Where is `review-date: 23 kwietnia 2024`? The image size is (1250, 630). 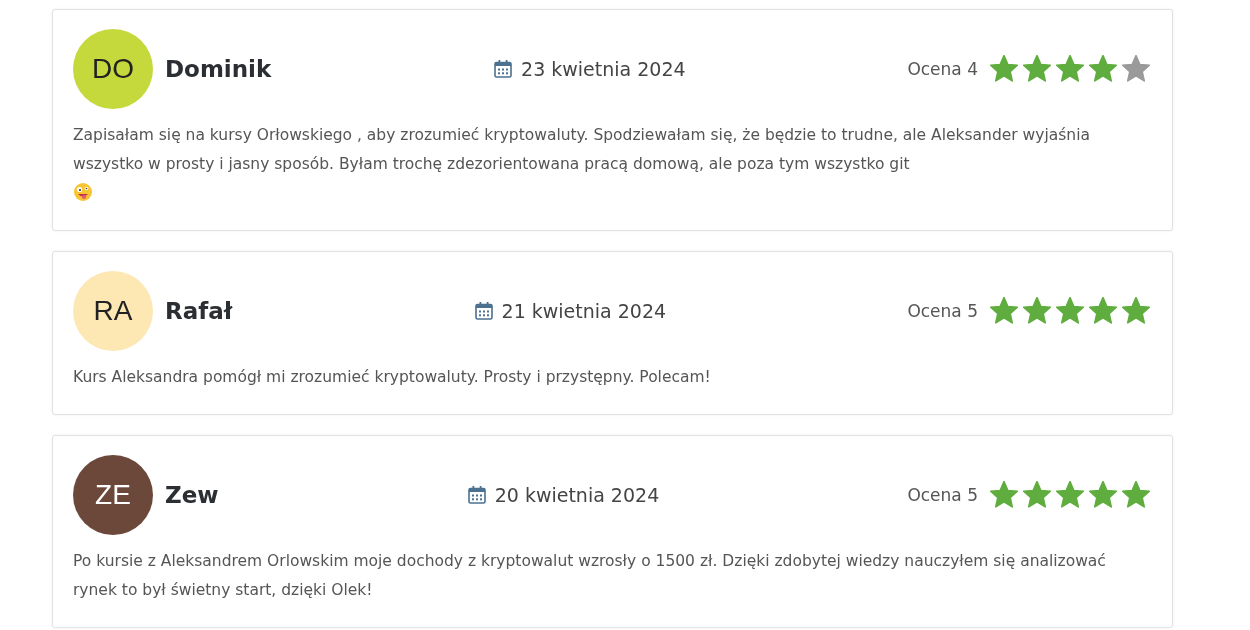 review-date: 23 kwietnia 2024 is located at coordinates (603, 69).